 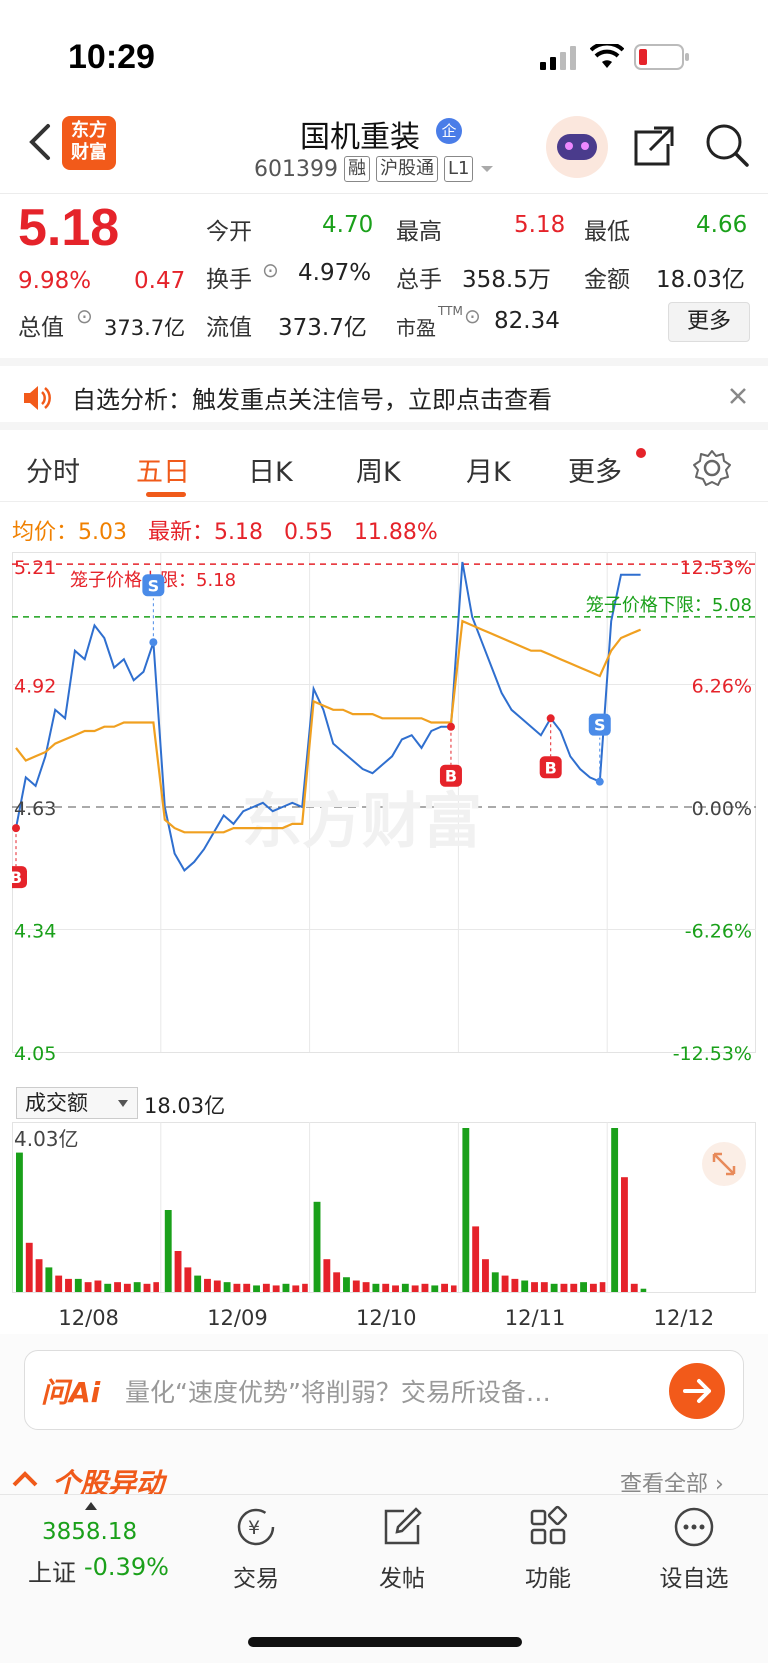 I want to click on y-tick-right: -12.53%, so click(x=712, y=1054).